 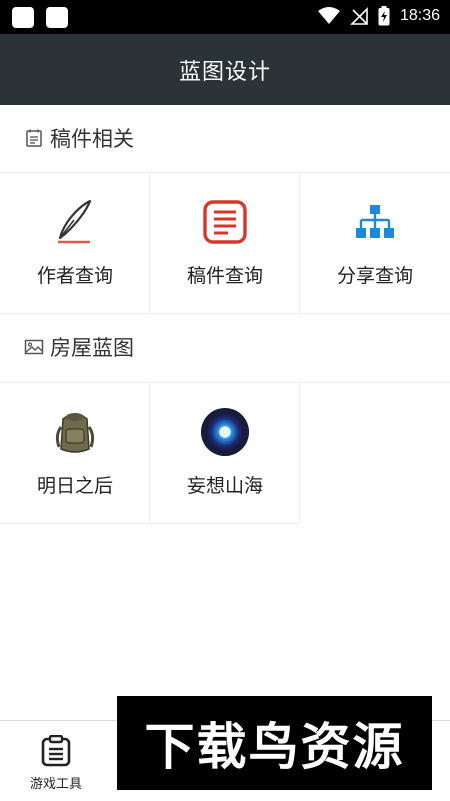 What do you see at coordinates (75, 221) in the screenshot?
I see `pen-icon` at bounding box center [75, 221].